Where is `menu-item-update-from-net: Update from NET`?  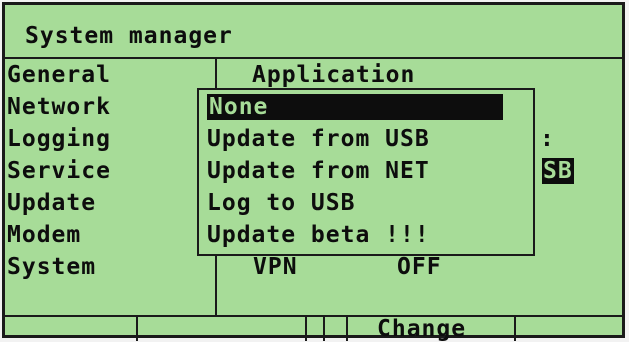 menu-item-update-from-net: Update from NET is located at coordinates (318, 171).